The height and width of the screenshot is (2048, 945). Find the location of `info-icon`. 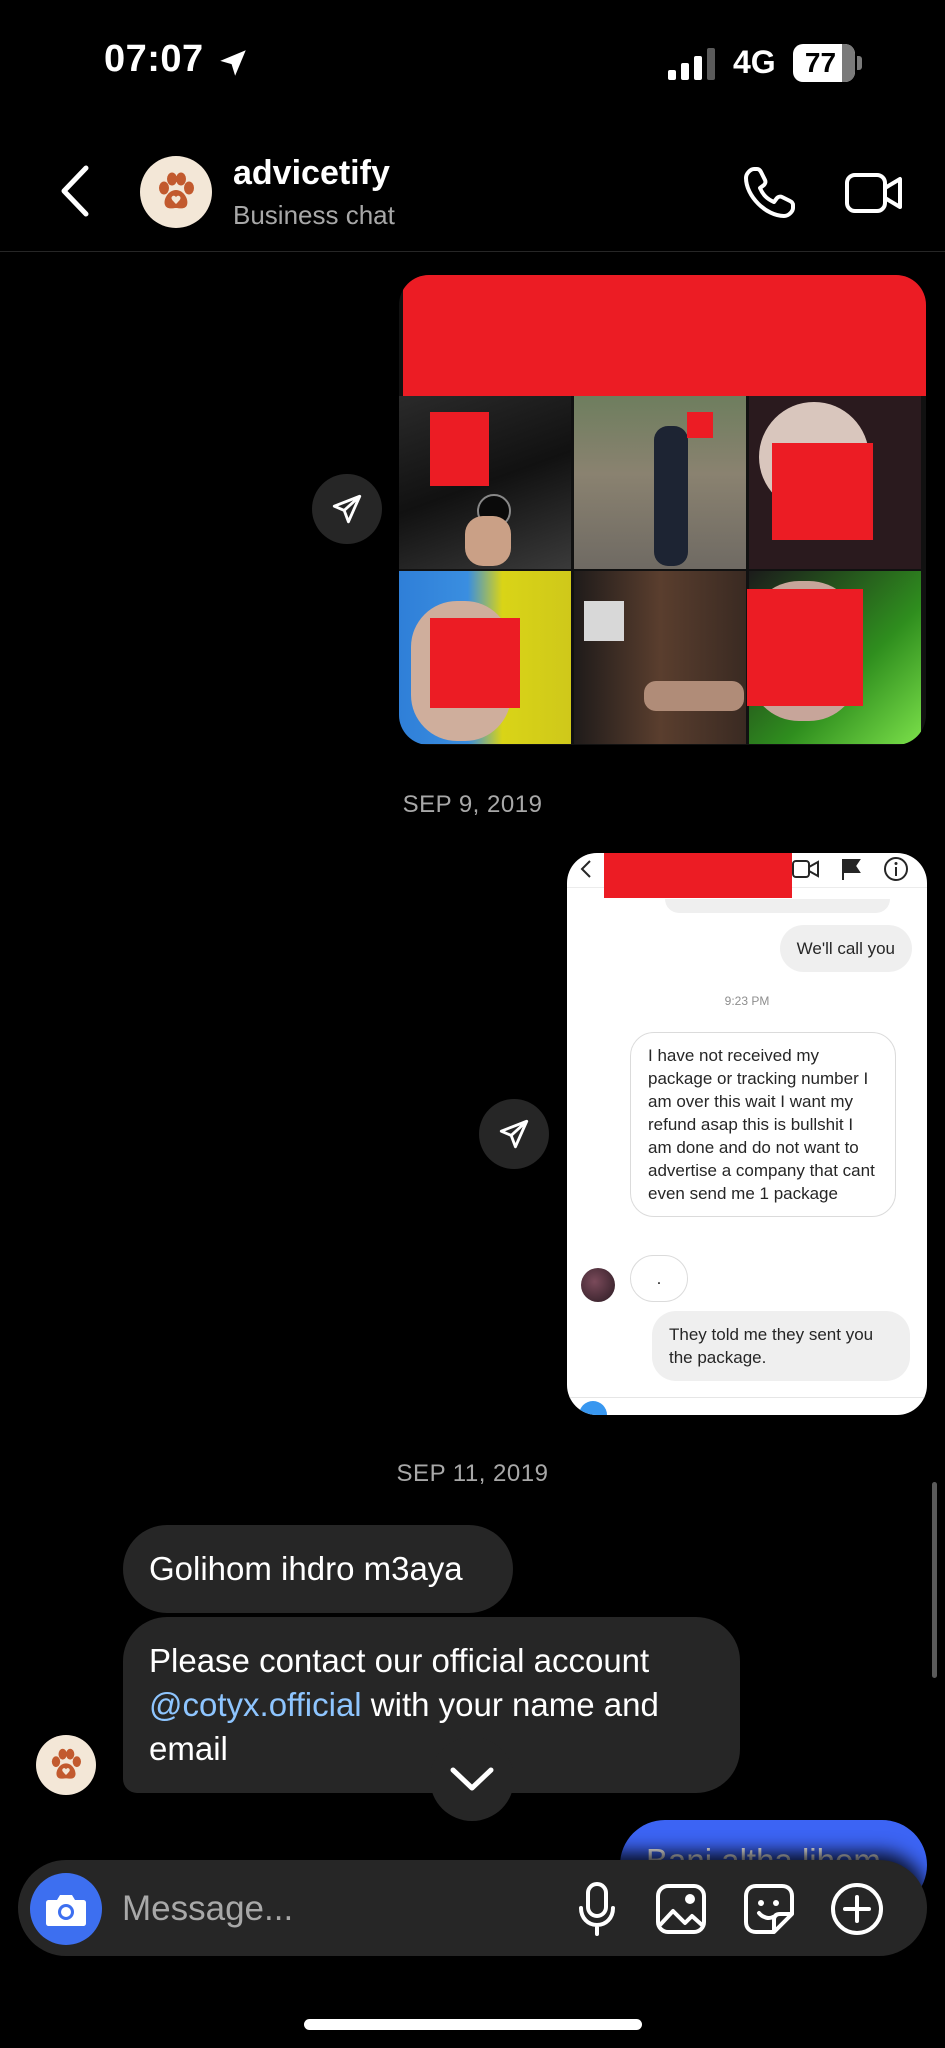

info-icon is located at coordinates (896, 869).